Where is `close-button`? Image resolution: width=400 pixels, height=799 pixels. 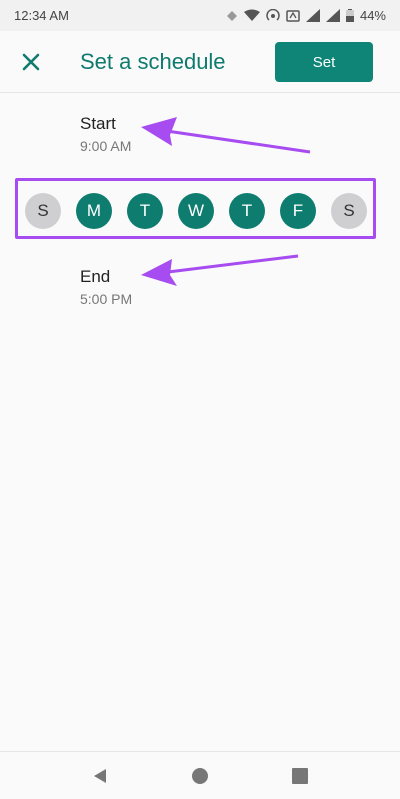 close-button is located at coordinates (31, 62).